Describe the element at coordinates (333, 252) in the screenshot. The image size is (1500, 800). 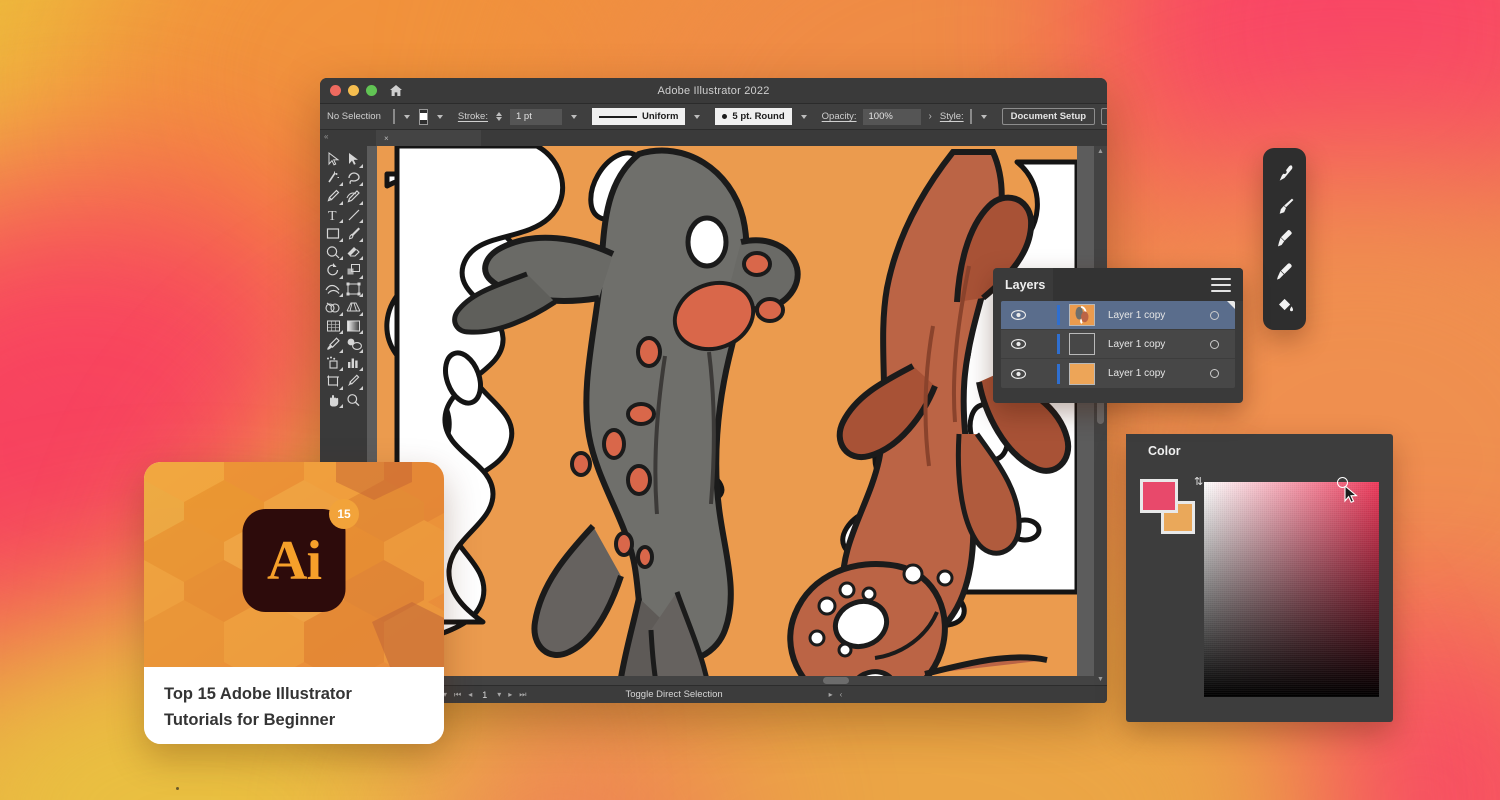
I see `shaper-tool` at that location.